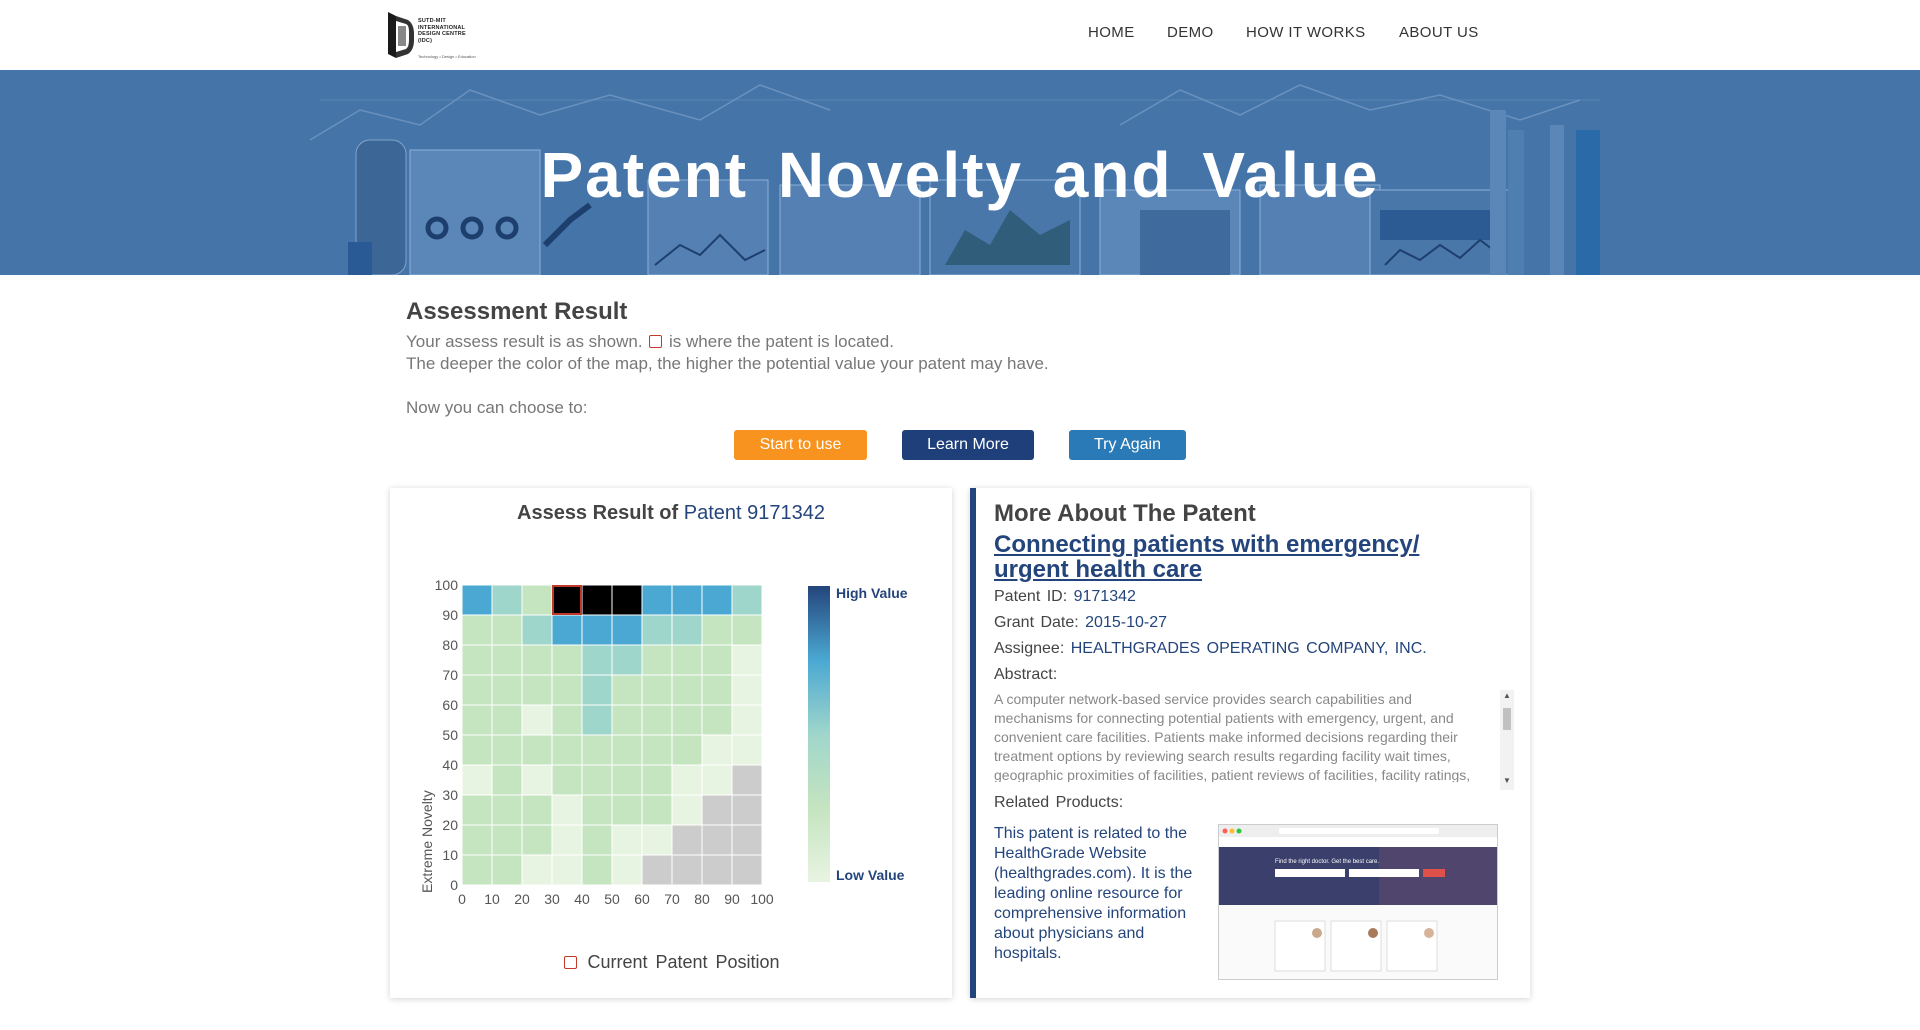 The image size is (1920, 1030). I want to click on idc-logo-mark-icon, so click(401, 35).